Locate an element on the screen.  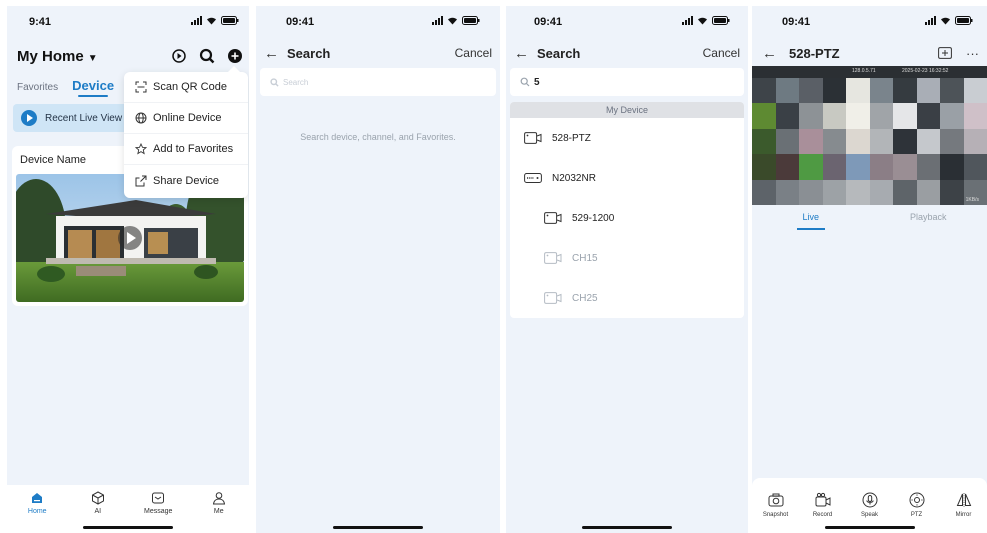
result-row-528-ptz: 528-PTZ is located at coordinates (627, 138).